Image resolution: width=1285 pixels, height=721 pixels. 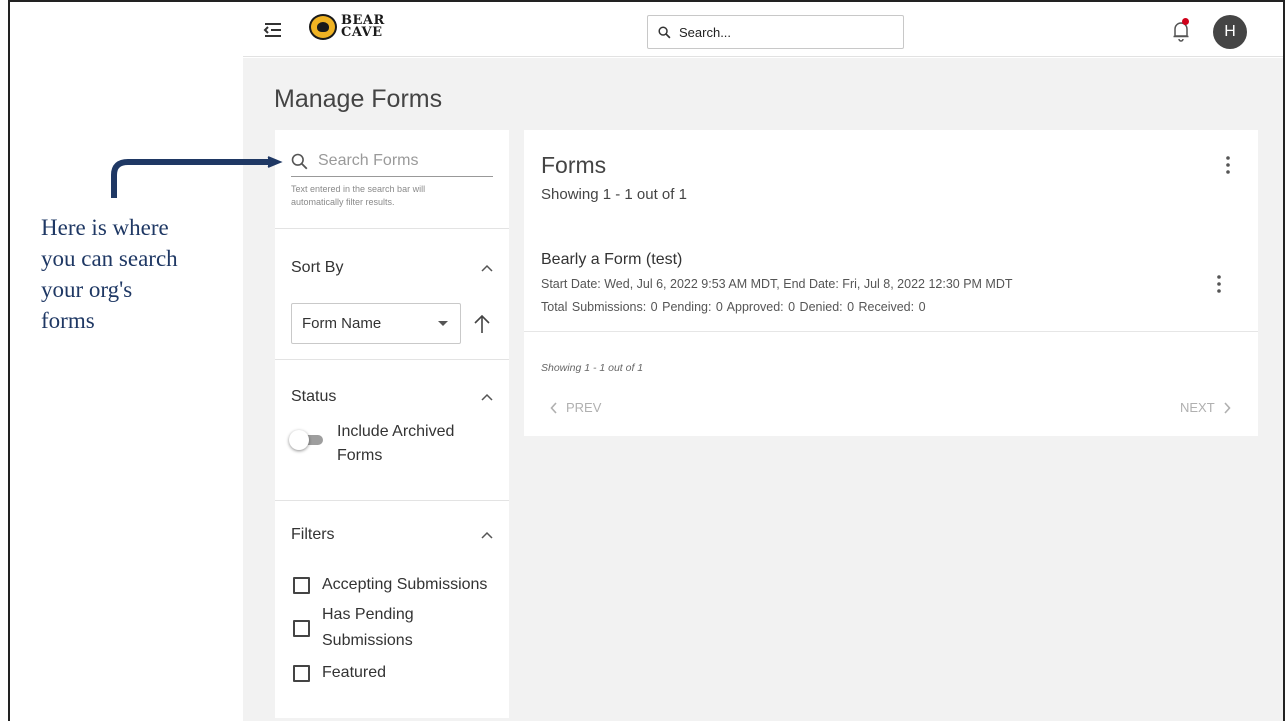 I want to click on top-app-bar: BEAR CAVE Search... H, so click(x=763, y=29).